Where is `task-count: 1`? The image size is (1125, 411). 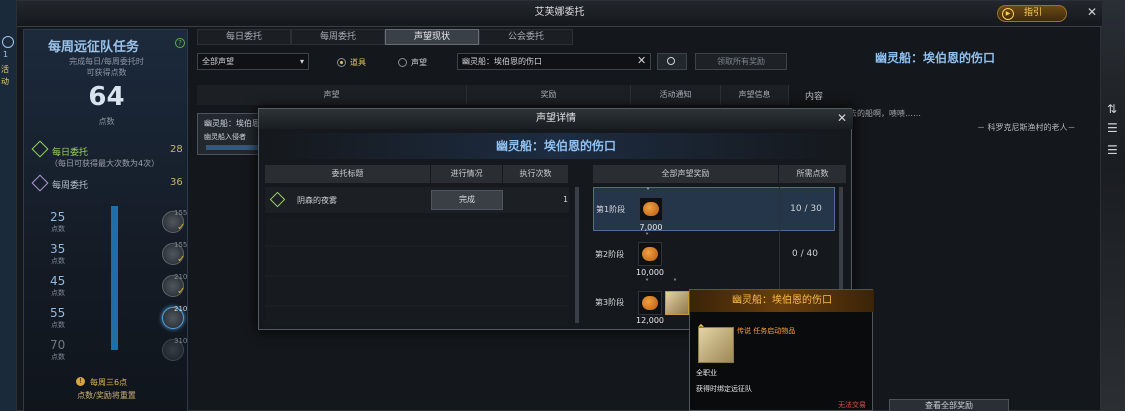 task-count: 1 is located at coordinates (566, 199).